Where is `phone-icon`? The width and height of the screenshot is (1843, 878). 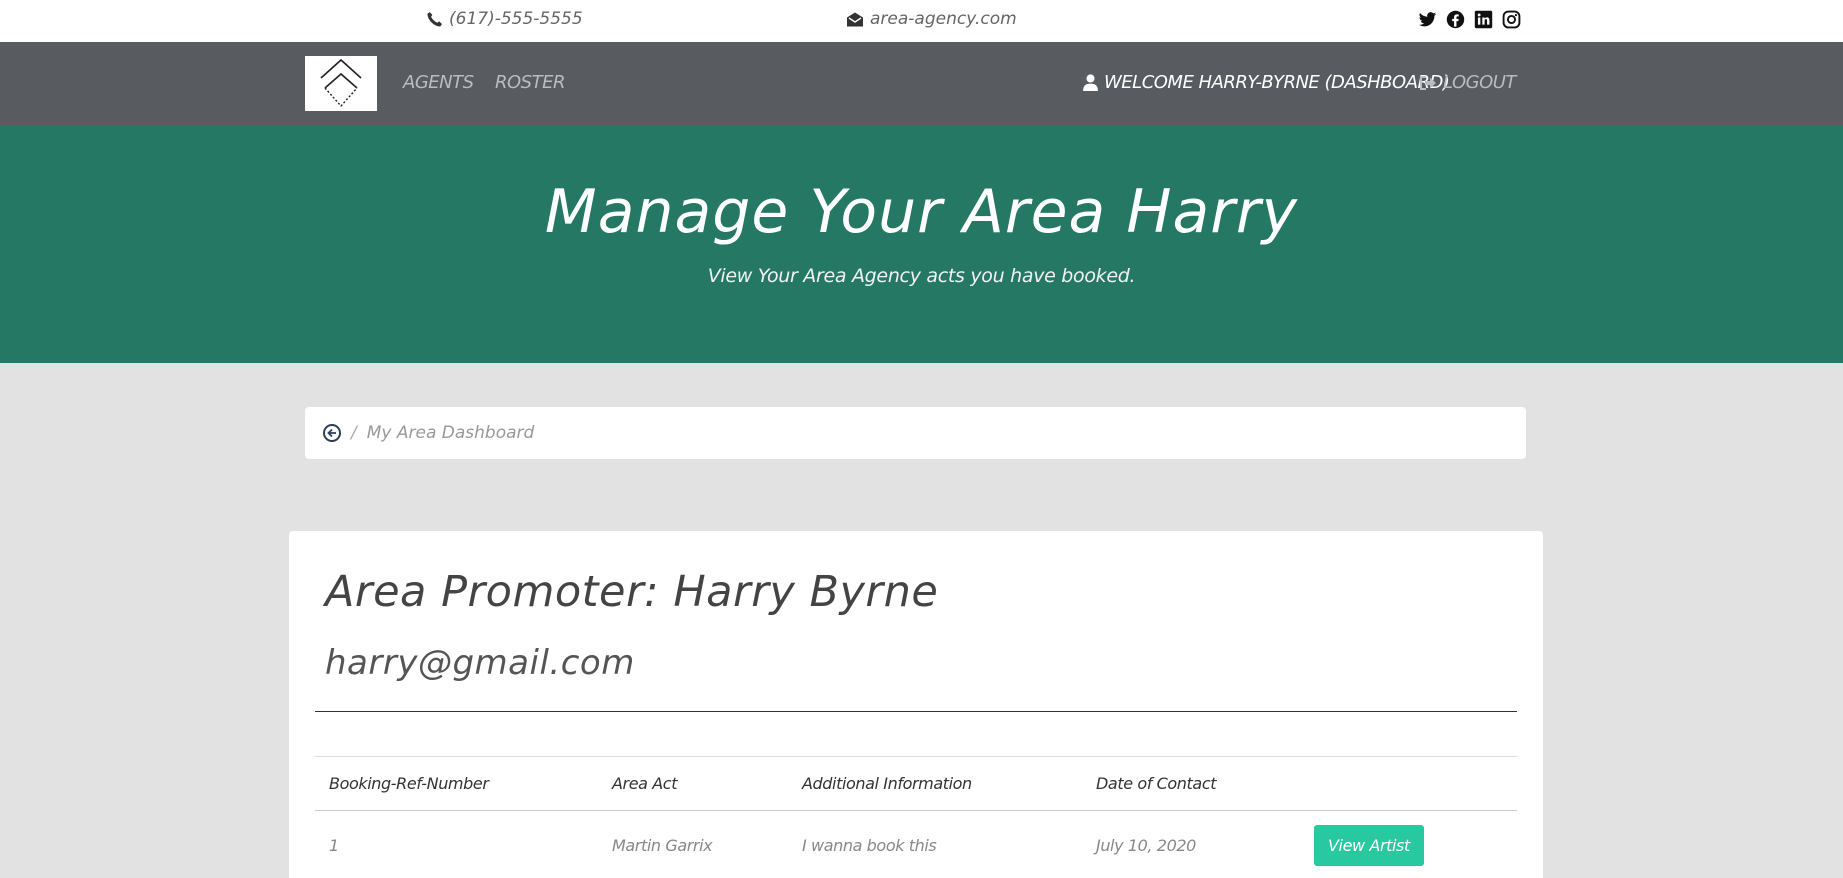 phone-icon is located at coordinates (434, 19).